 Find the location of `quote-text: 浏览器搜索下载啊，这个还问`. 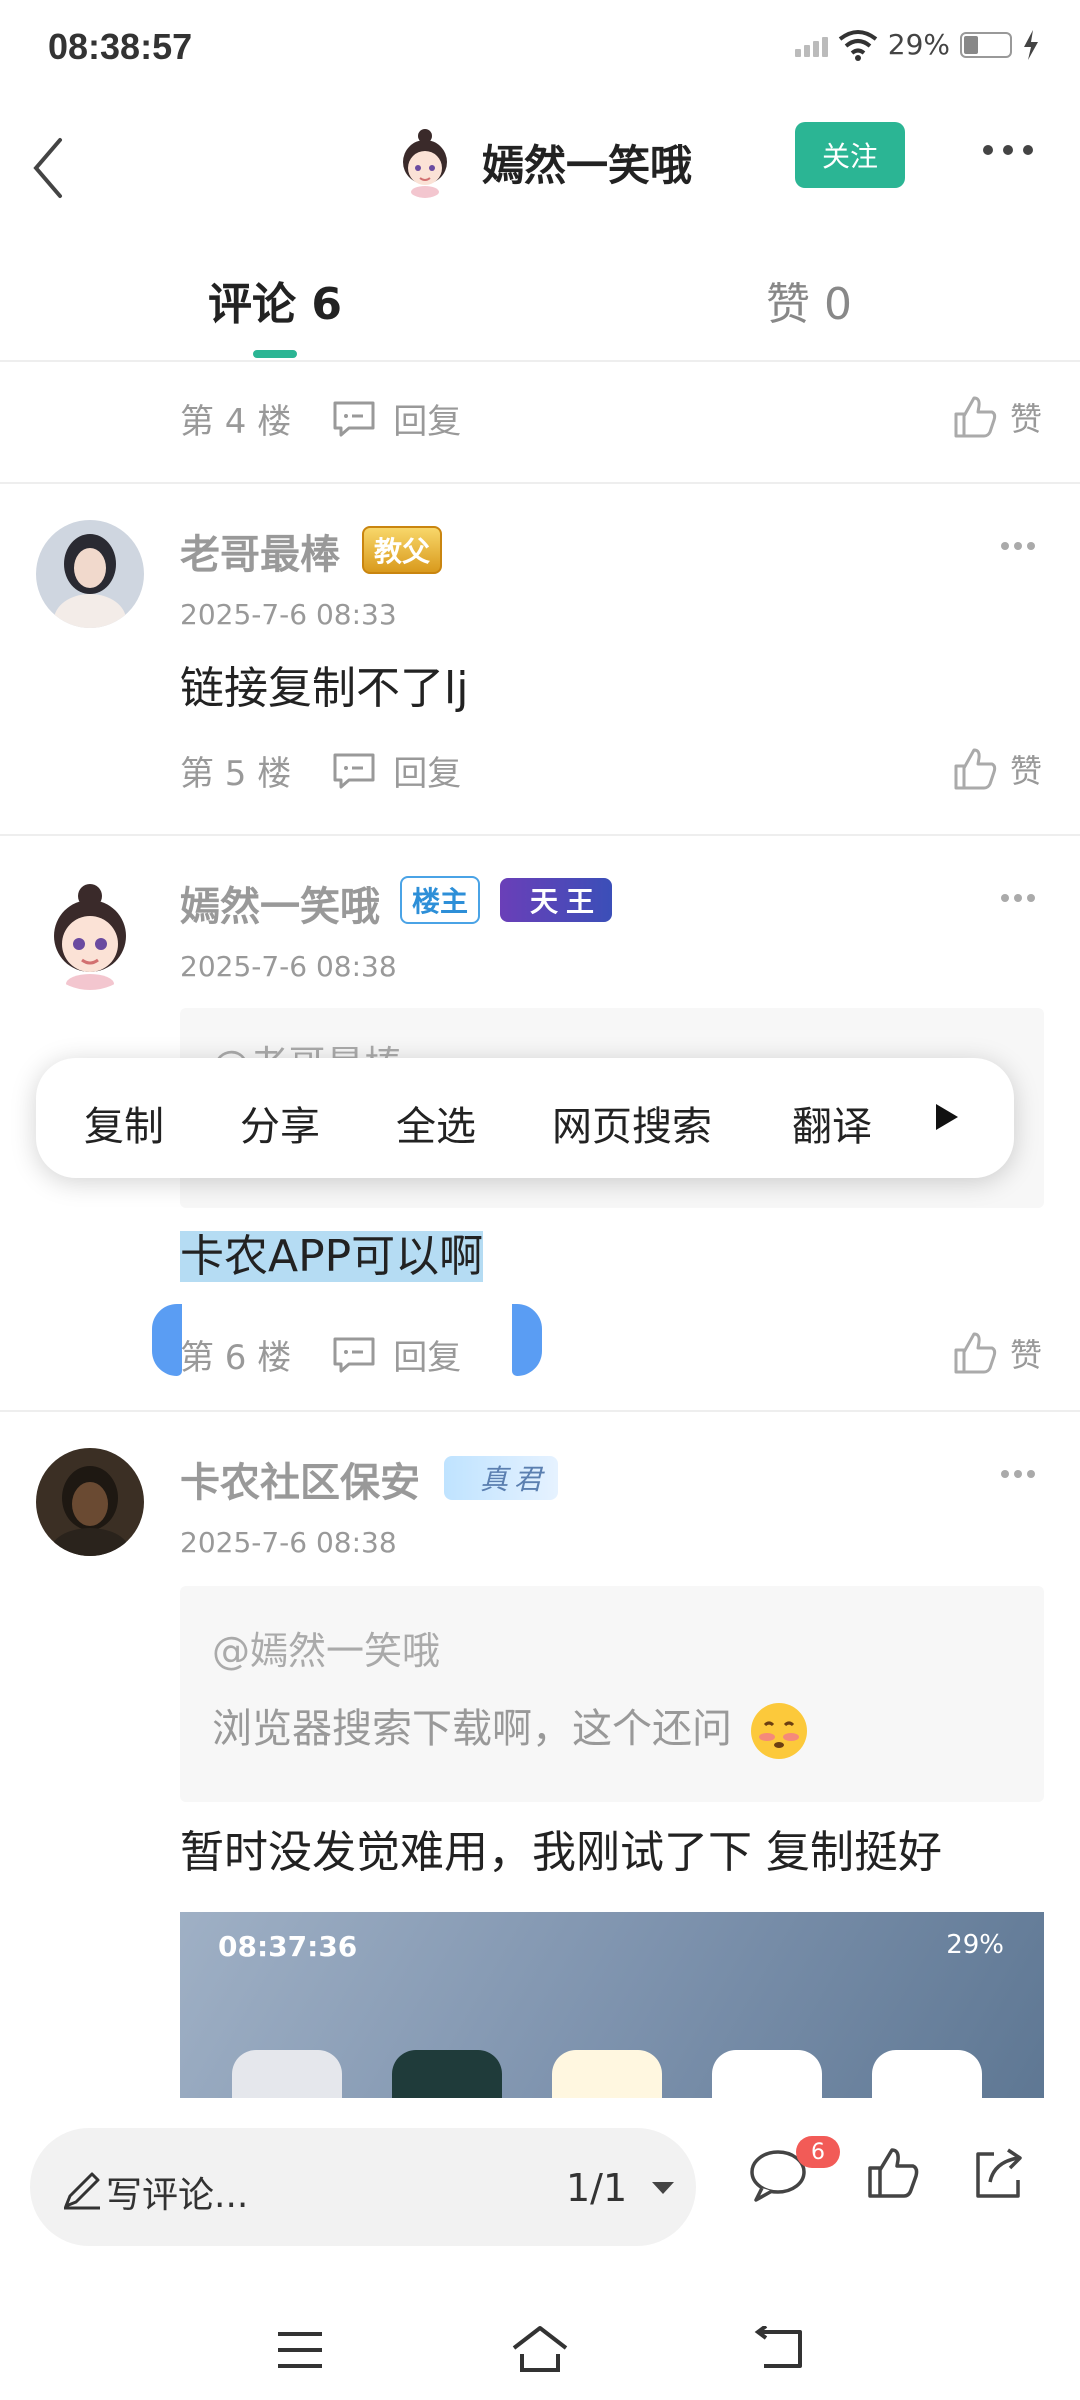

quote-text: 浏览器搜索下载啊，这个还问 is located at coordinates (510, 1728).